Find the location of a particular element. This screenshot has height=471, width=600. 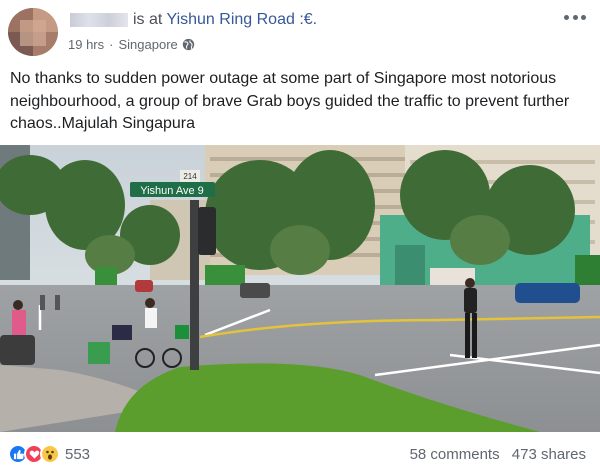

post-place: Singapore is located at coordinates (148, 44).